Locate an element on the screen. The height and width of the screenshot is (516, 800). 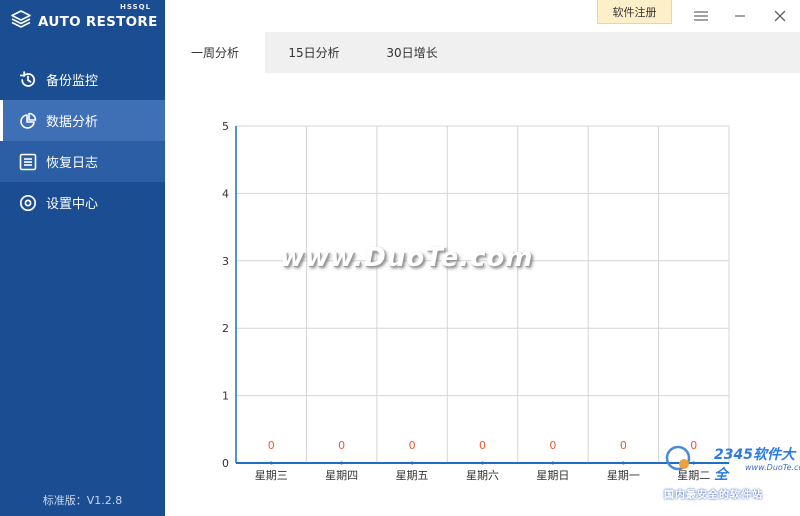
x-category-label: 星期五 is located at coordinates (412, 475).